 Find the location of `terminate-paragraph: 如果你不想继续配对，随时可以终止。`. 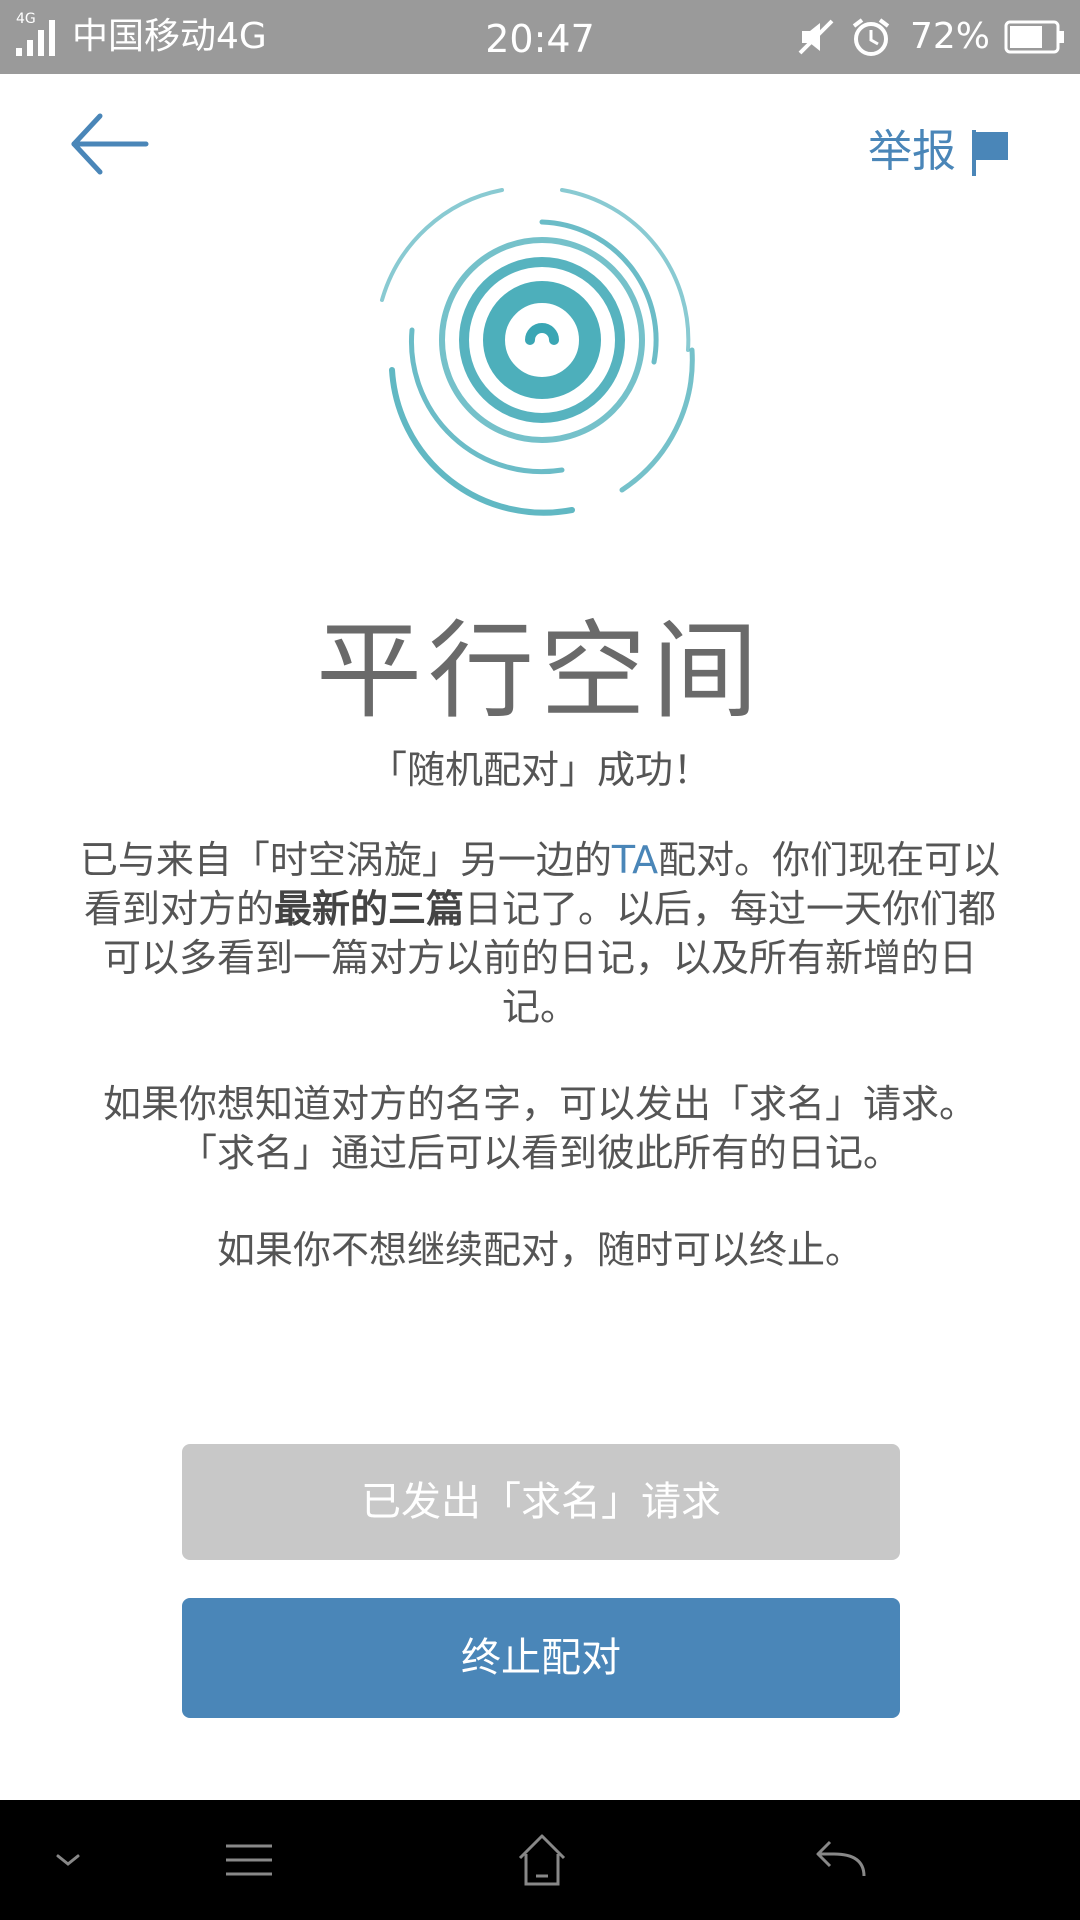

terminate-paragraph: 如果你不想继续配对，随时可以终止。 is located at coordinates (539, 1250).